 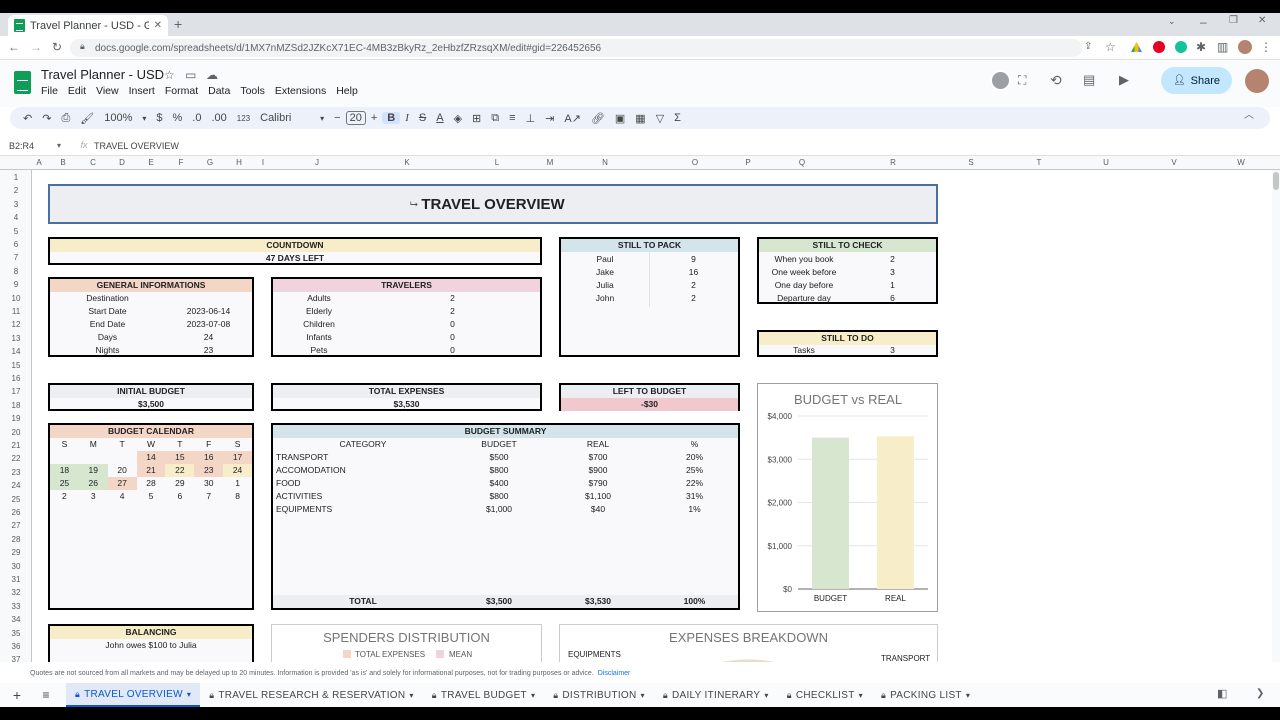 What do you see at coordinates (355, 118) in the screenshot?
I see `font-size-input: 20` at bounding box center [355, 118].